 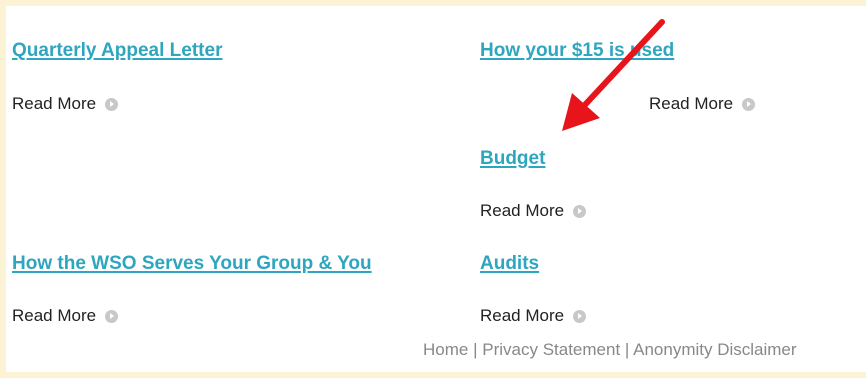 What do you see at coordinates (577, 51) in the screenshot?
I see `how-your-15-is-used-link: How your $15 is used` at bounding box center [577, 51].